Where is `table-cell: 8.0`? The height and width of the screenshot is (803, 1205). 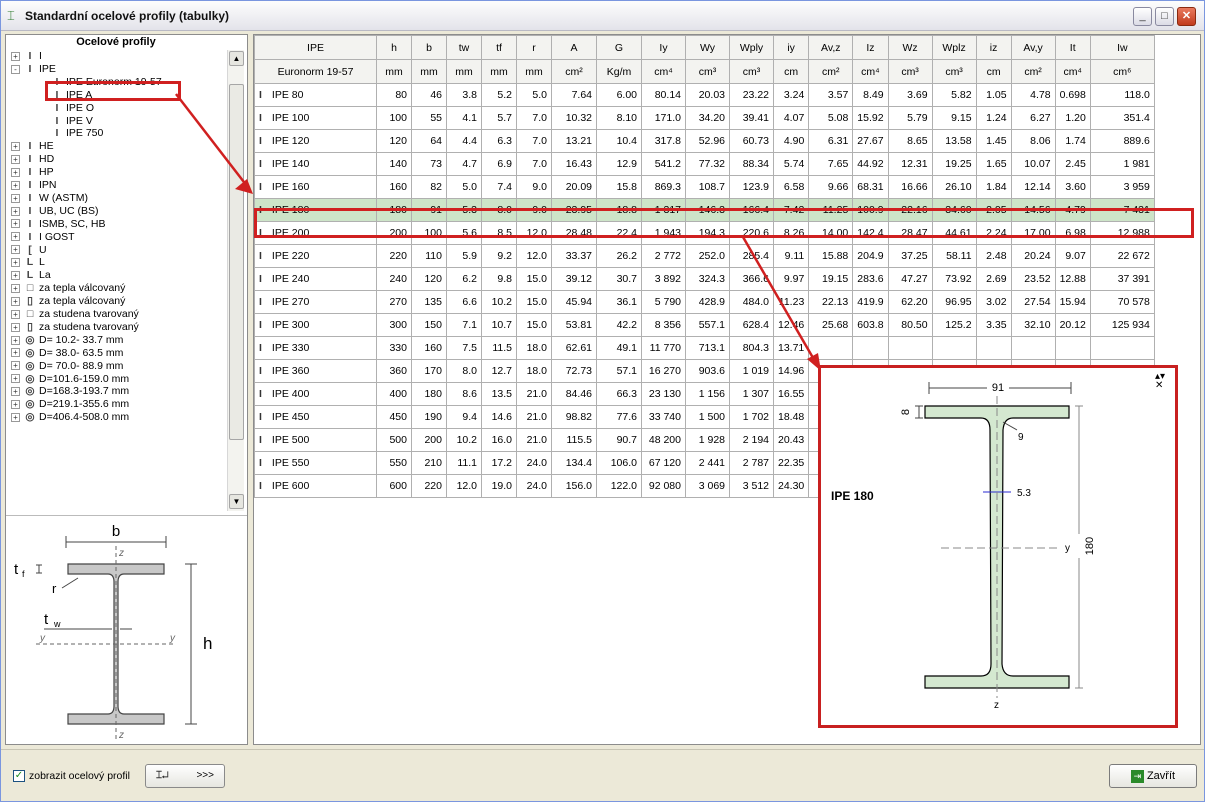 table-cell: 8.0 is located at coordinates (499, 210).